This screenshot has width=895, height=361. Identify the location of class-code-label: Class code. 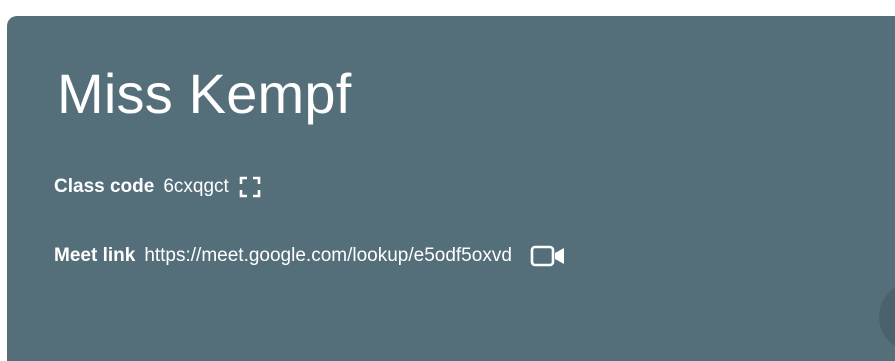
(104, 186).